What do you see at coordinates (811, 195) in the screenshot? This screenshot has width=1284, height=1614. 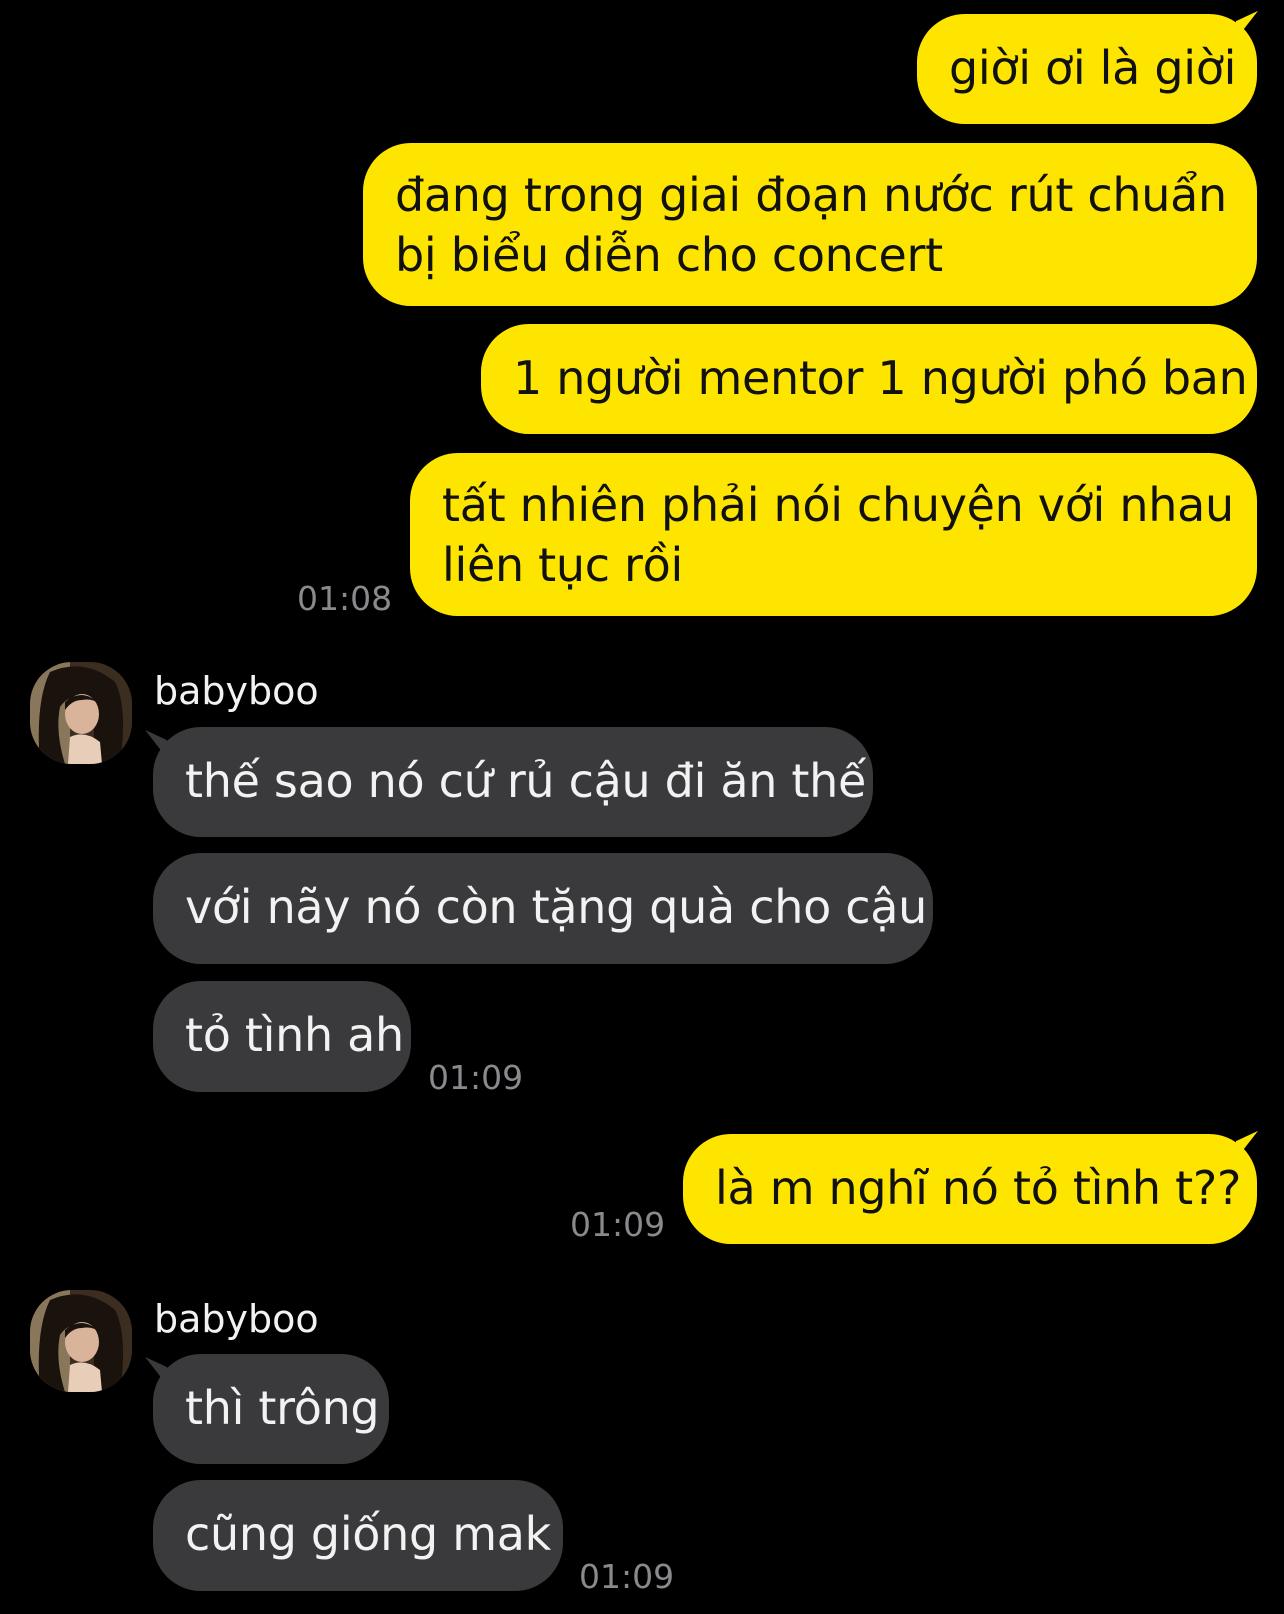 I see `message-text-line: đang trong giai đoạn nước rút chuẩn` at bounding box center [811, 195].